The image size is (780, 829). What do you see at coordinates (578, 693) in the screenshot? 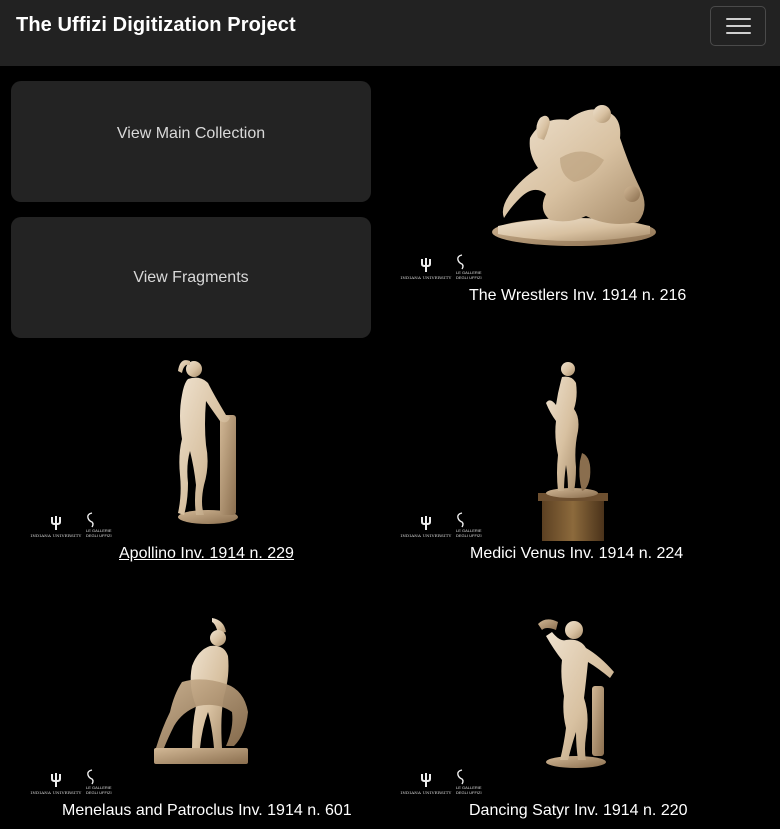
I see `dancing-satyr-sculpture-image` at bounding box center [578, 693].